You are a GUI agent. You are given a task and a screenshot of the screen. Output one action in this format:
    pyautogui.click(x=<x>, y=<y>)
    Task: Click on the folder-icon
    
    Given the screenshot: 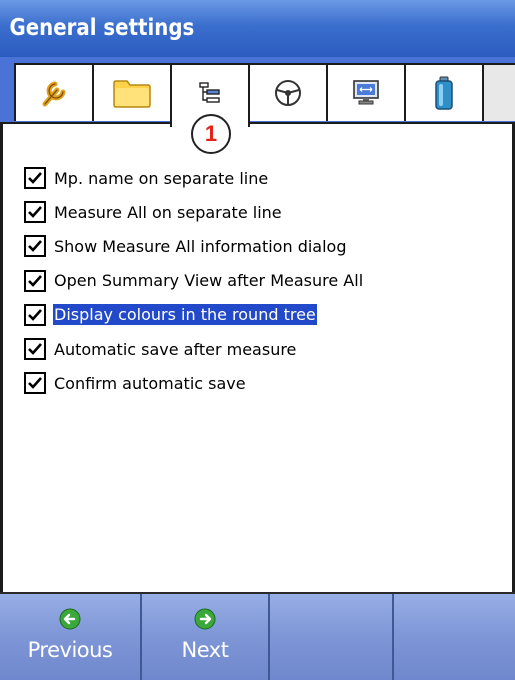 What is the action you would take?
    pyautogui.click(x=132, y=94)
    